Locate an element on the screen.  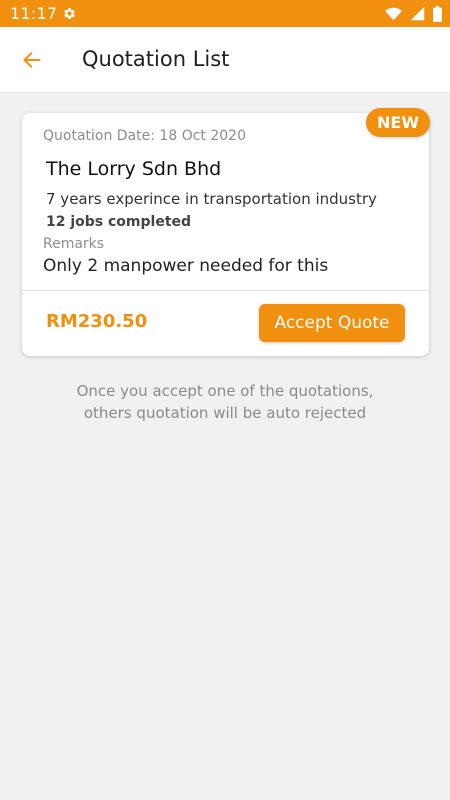
gear-icon is located at coordinates (69, 13).